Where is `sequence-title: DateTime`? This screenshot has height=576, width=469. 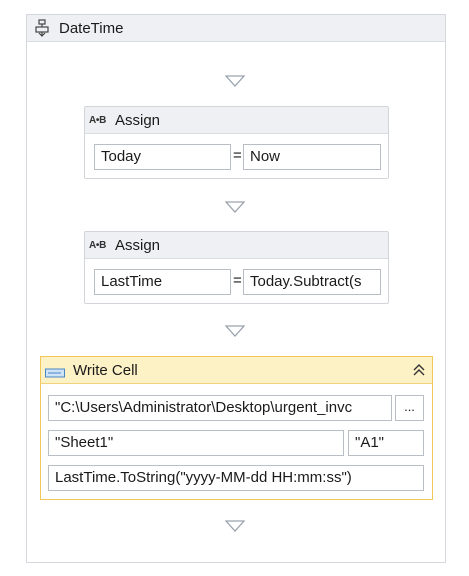
sequence-title: DateTime is located at coordinates (91, 28).